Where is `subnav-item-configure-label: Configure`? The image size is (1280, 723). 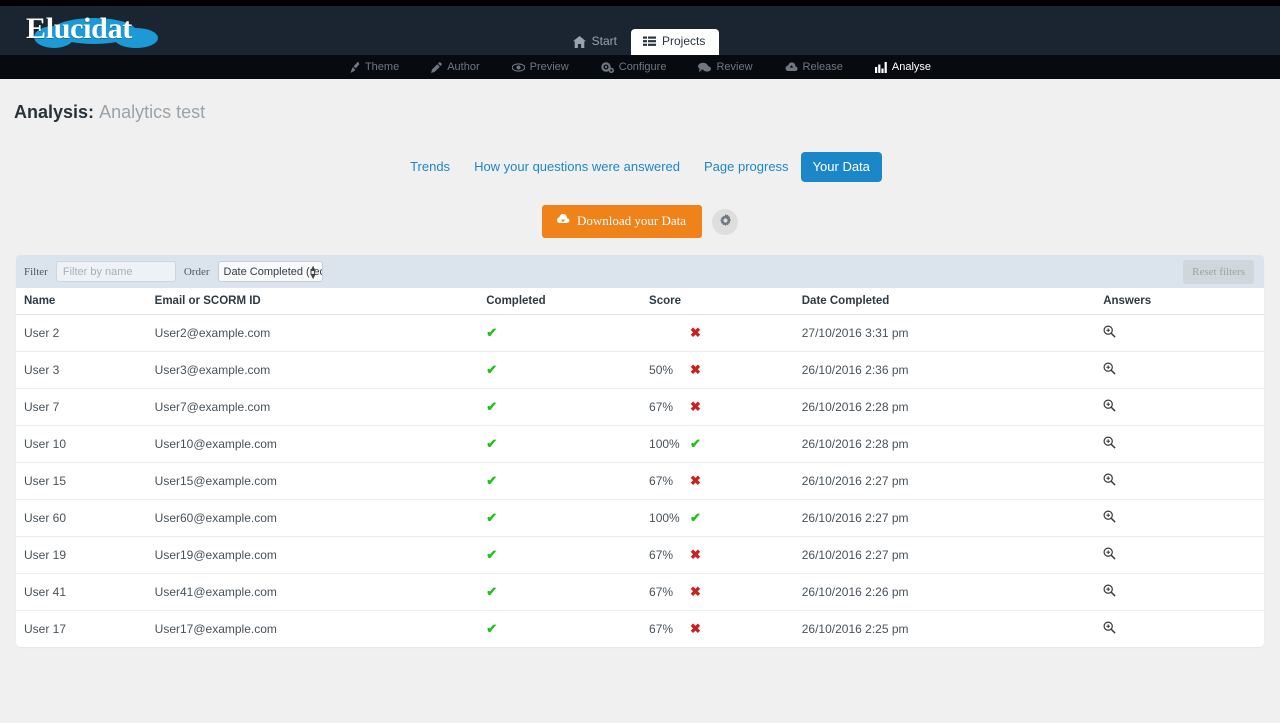
subnav-item-configure-label: Configure is located at coordinates (642, 67).